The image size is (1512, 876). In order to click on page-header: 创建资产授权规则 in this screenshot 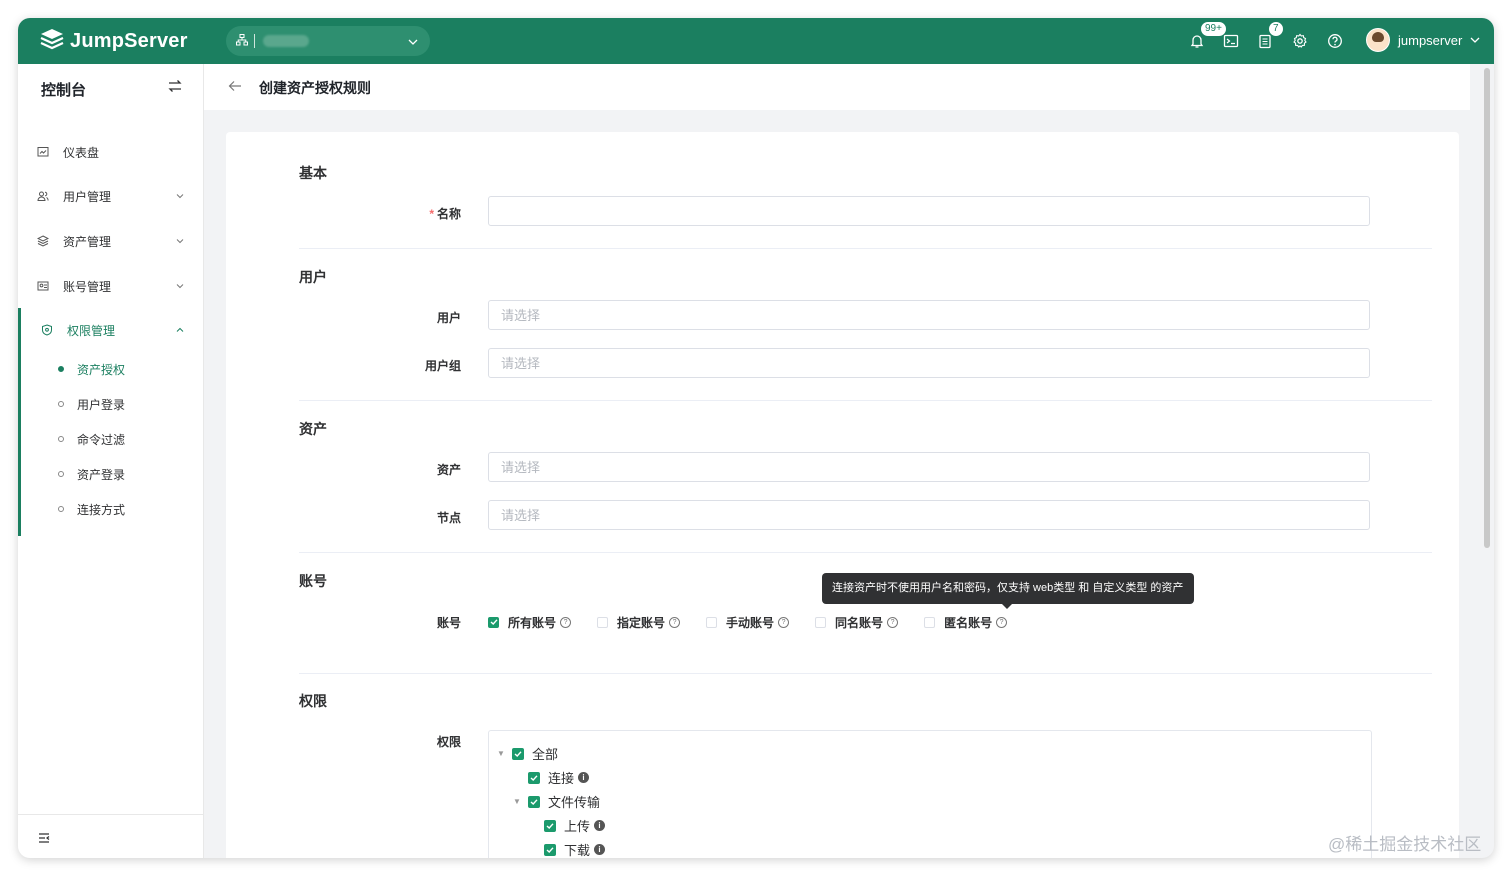, I will do `click(837, 87)`.